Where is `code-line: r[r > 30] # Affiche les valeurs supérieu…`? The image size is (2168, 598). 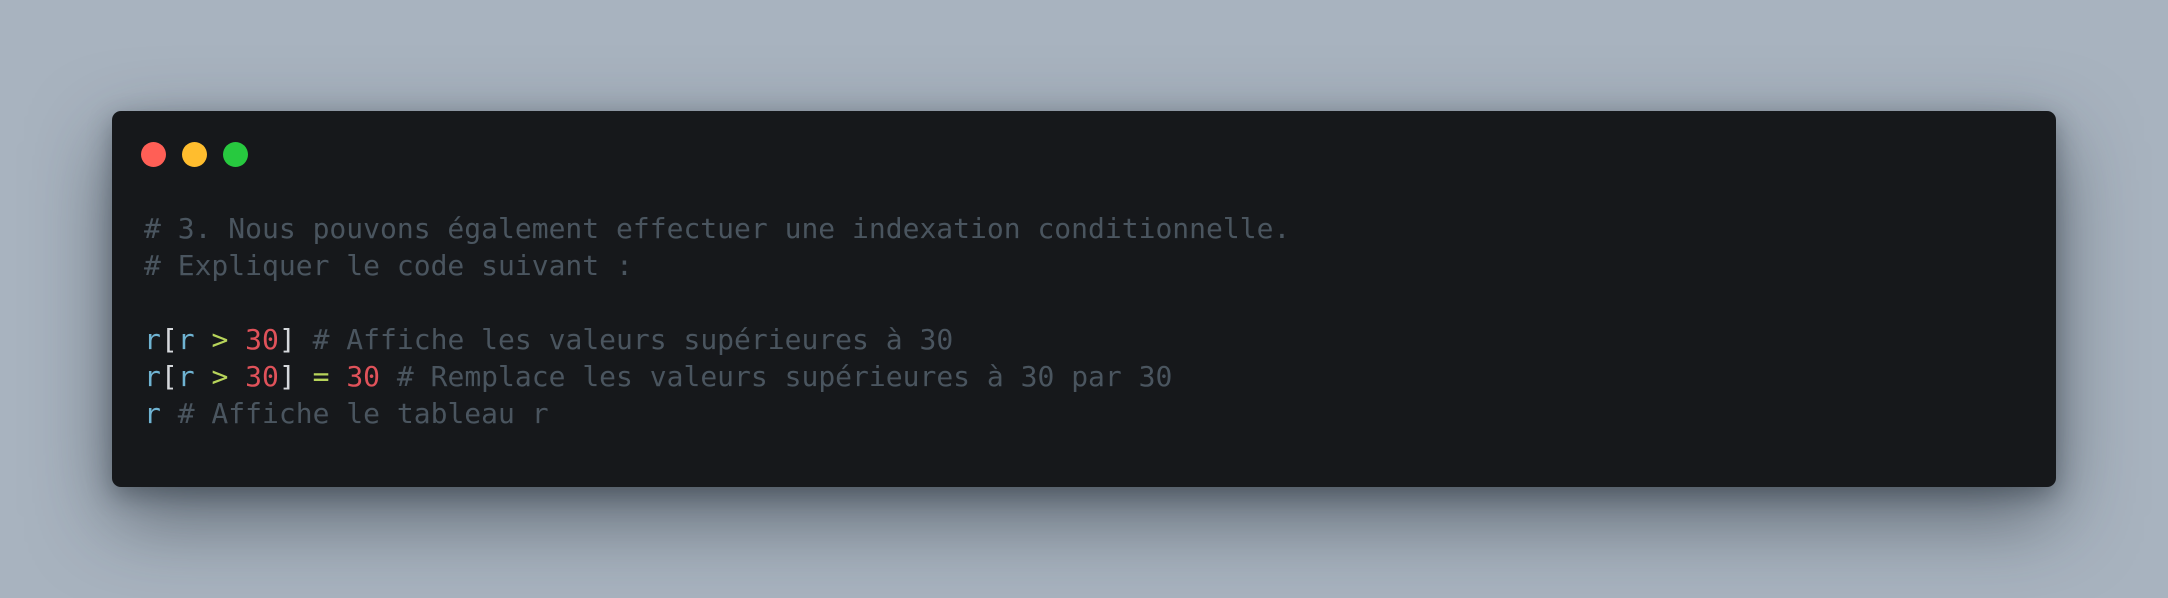
code-line: r[r > 30] # Affiche les valeurs supérieu… is located at coordinates (717, 339).